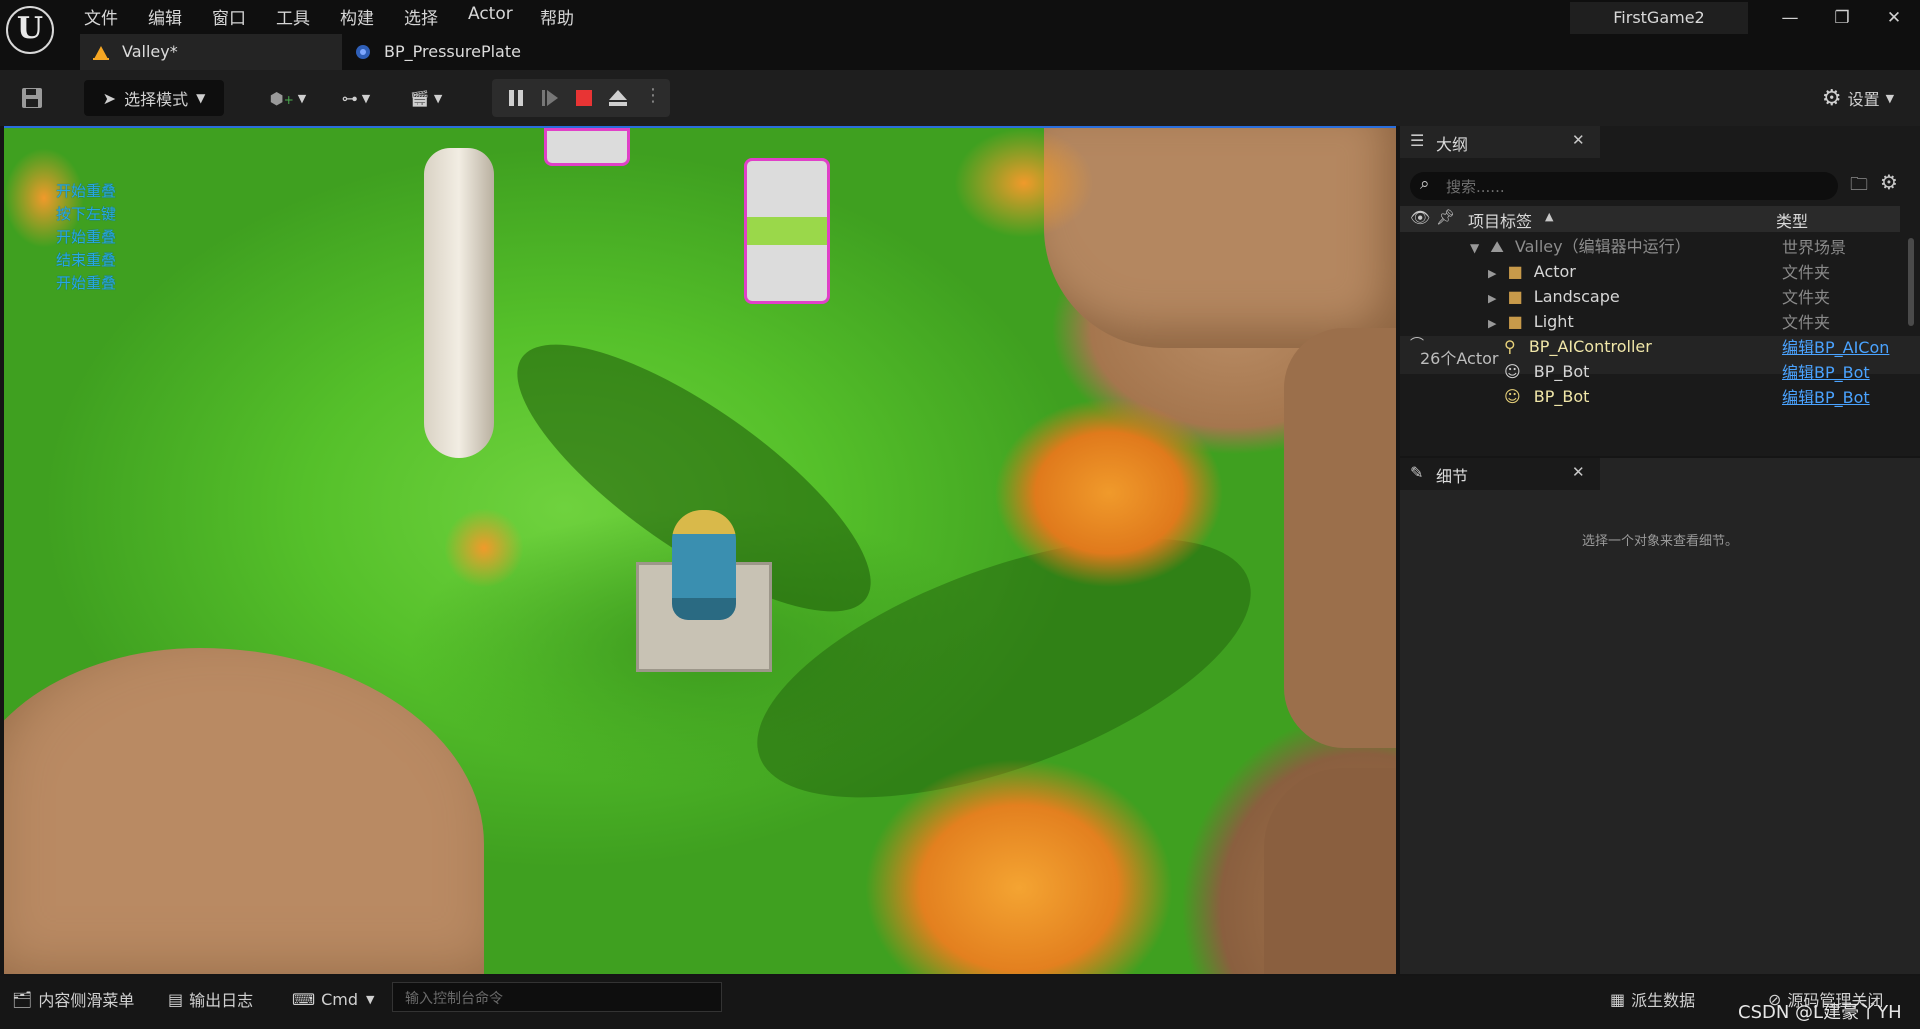 The height and width of the screenshot is (1029, 1920). Describe the element at coordinates (1474, 248) in the screenshot. I see `collapse-arrow-icon: ▼` at that location.